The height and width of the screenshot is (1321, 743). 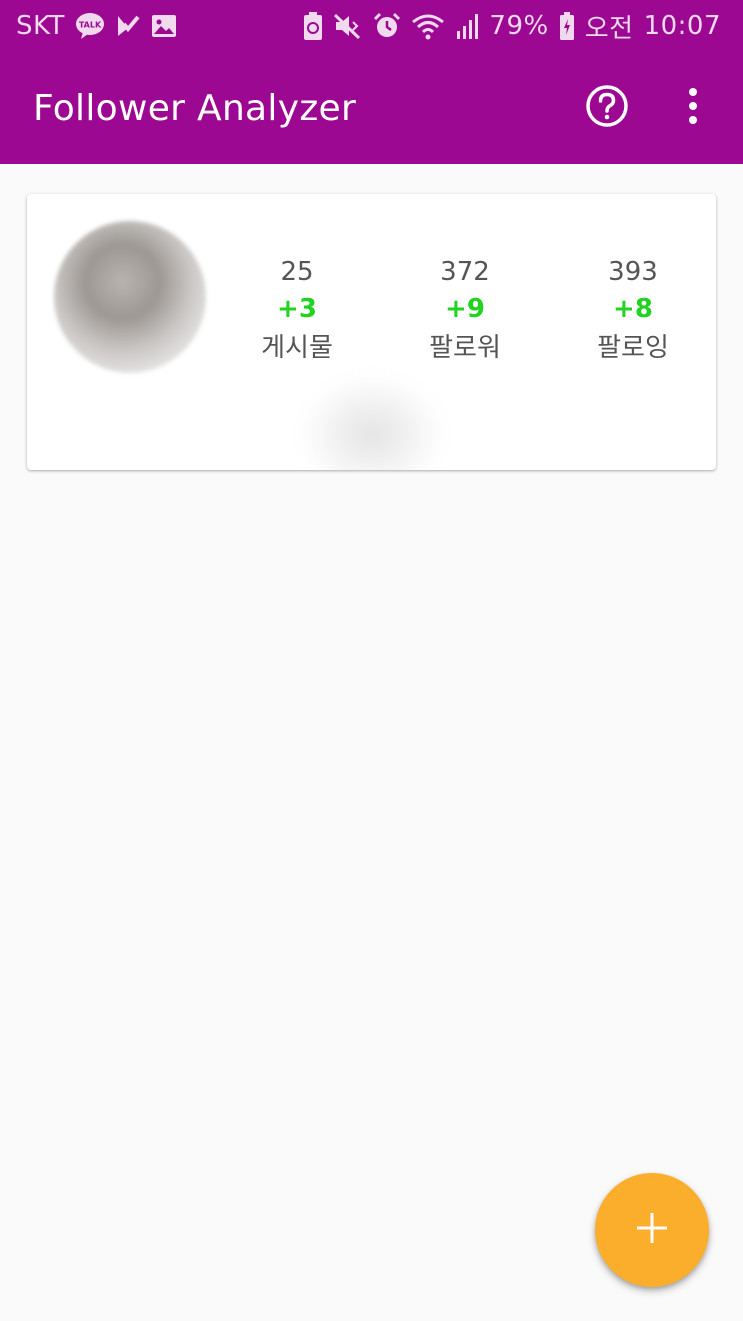 I want to click on username-blurred, so click(x=372, y=422).